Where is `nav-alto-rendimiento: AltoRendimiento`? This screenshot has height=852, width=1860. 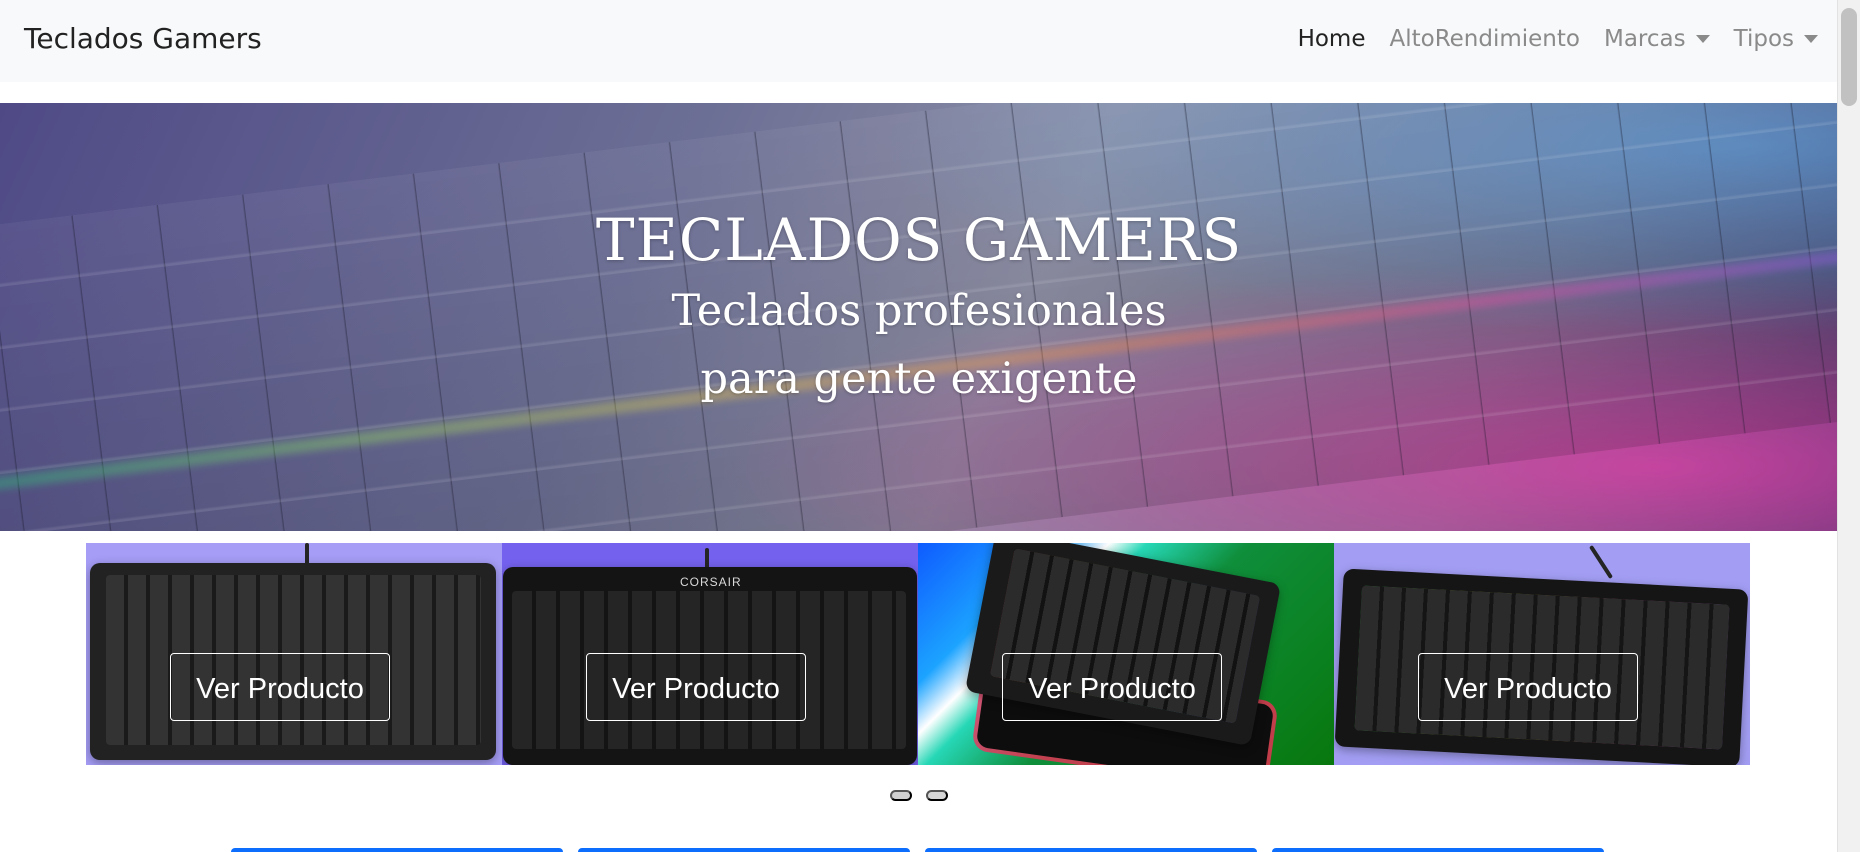 nav-alto-rendimiento: AltoRendimiento is located at coordinates (1484, 39).